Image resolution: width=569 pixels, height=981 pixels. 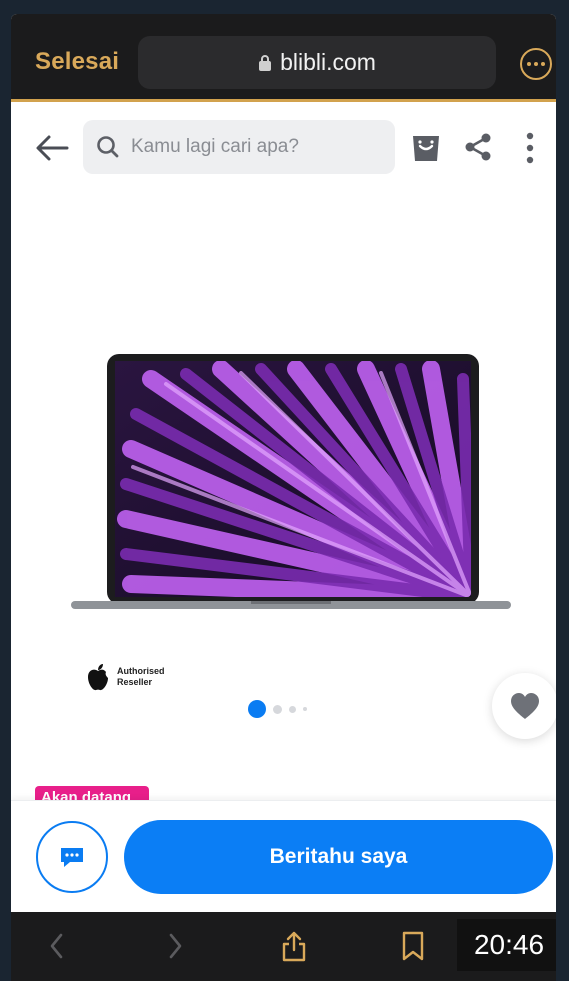 I want to click on reseller-line-2: Reseller, so click(x=135, y=682).